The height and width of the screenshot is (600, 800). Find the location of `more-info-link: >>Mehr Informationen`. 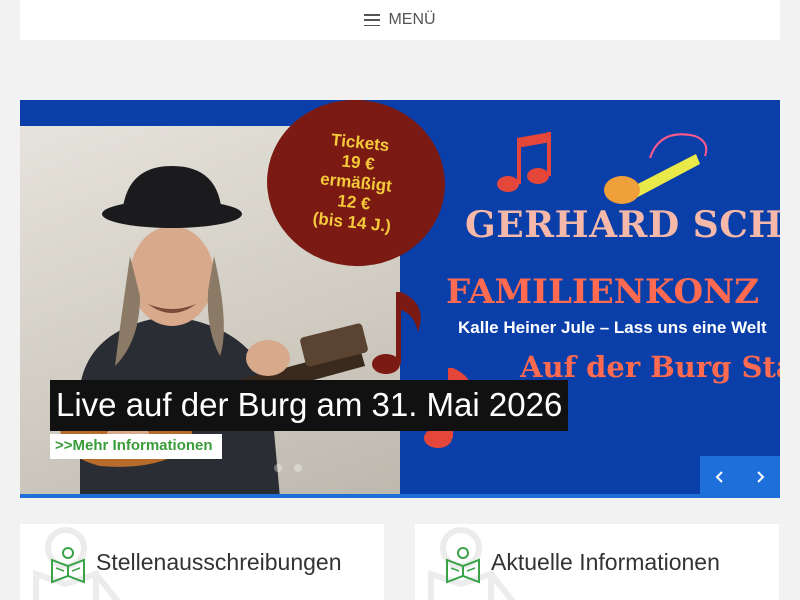

more-info-link: >>Mehr Informationen is located at coordinates (136, 446).